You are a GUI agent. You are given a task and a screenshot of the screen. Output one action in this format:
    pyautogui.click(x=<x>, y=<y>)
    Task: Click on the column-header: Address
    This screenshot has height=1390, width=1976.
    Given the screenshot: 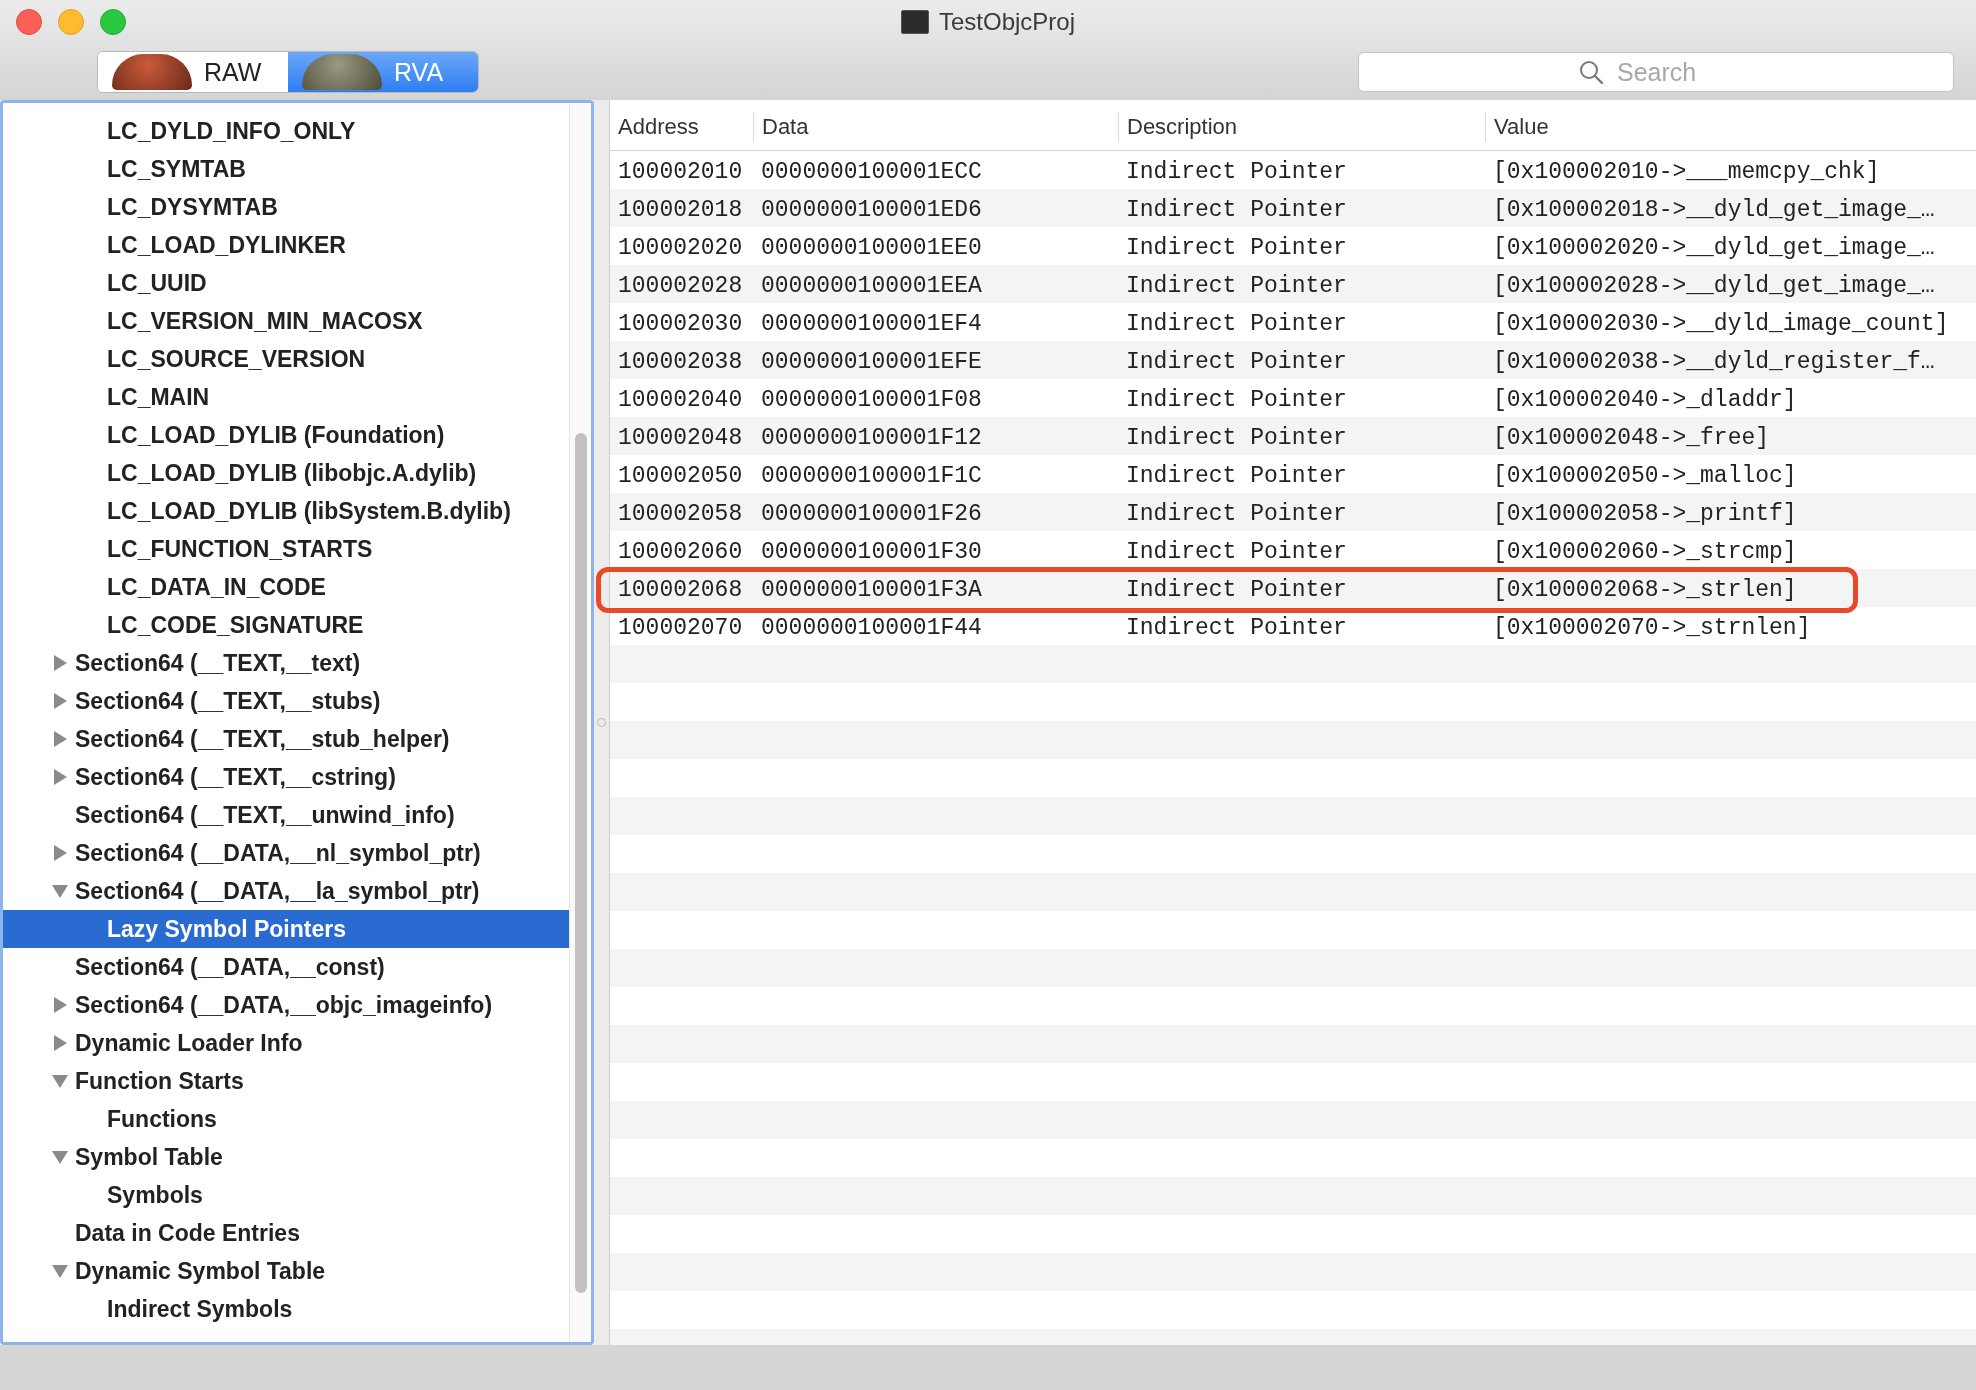 What is the action you would take?
    pyautogui.click(x=681, y=127)
    